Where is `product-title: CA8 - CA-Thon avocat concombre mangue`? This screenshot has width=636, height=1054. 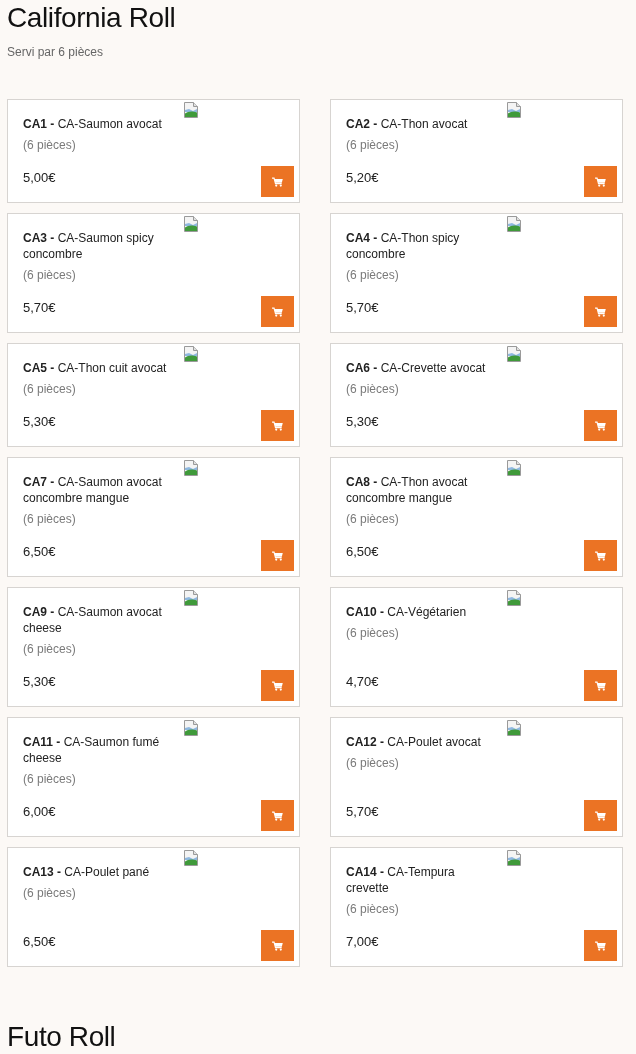
product-title: CA8 - CA-Thon avocat concombre mangue is located at coordinates (407, 490).